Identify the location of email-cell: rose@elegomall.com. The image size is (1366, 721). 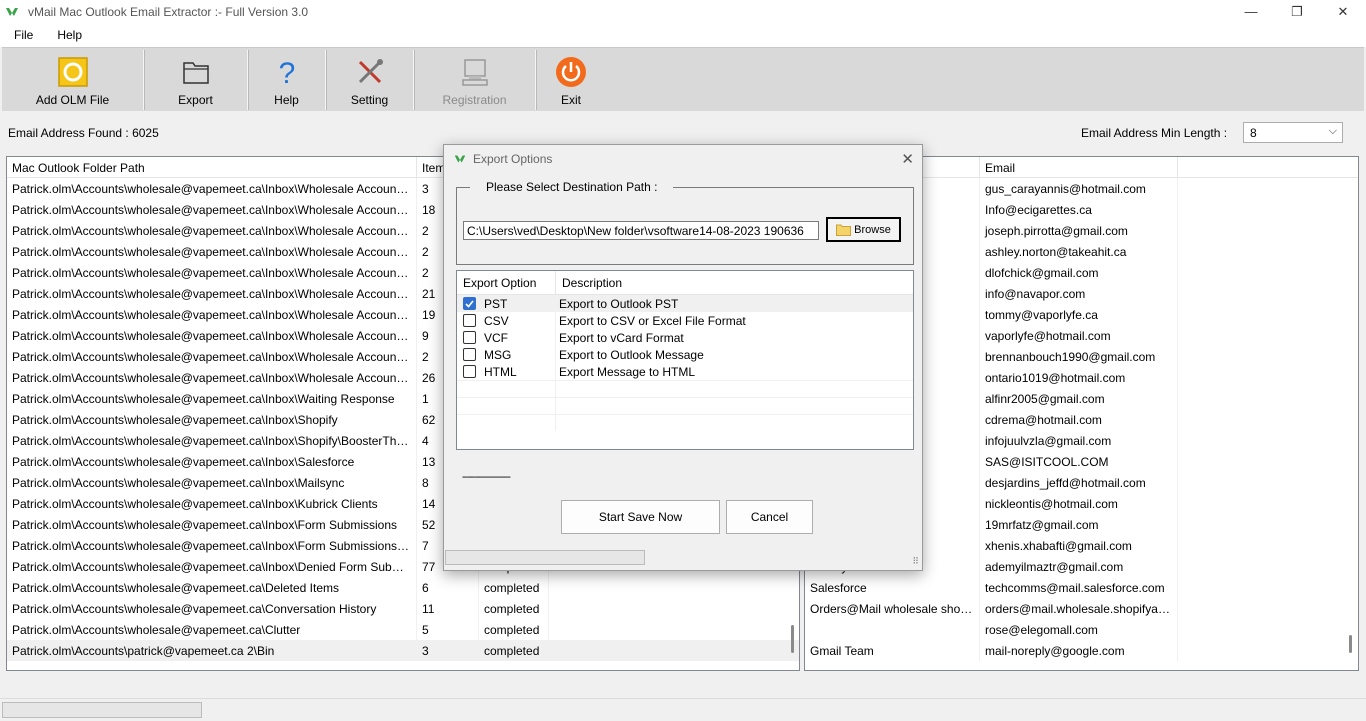
(1079, 629).